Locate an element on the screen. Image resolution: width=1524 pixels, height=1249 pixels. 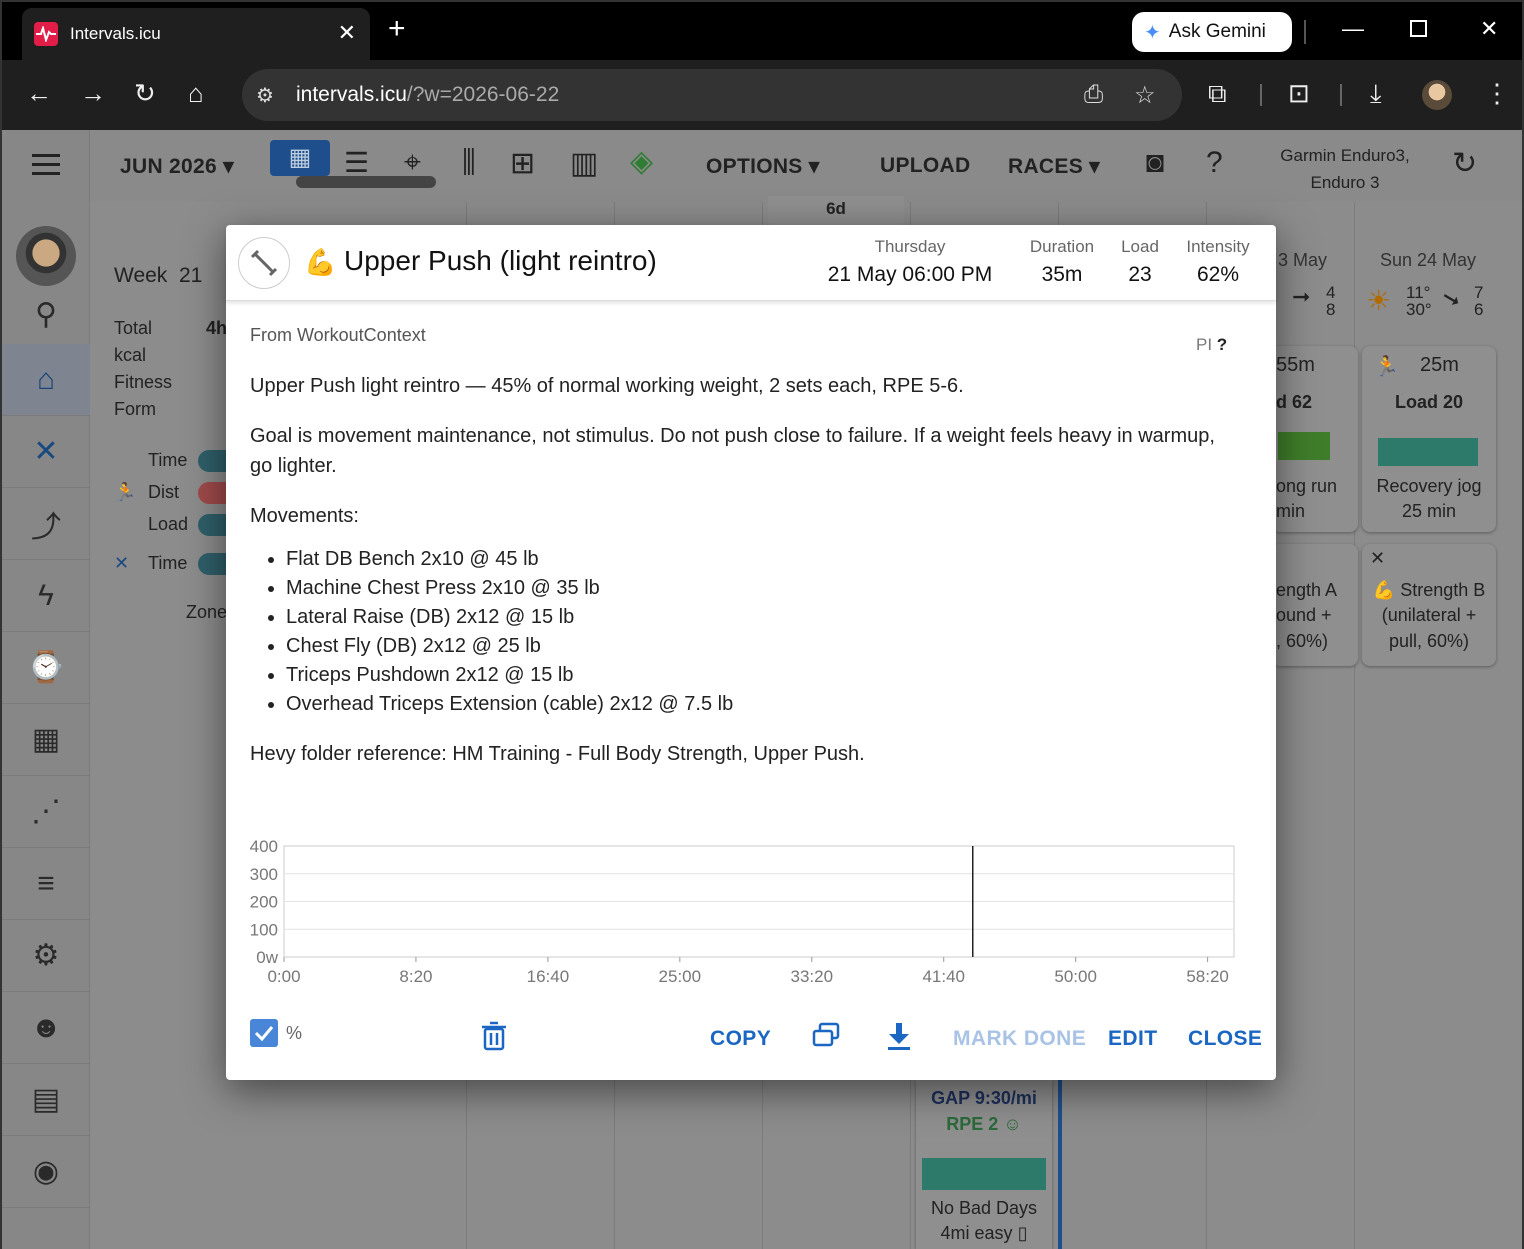
people-icon: ☻ is located at coordinates (46, 1028).